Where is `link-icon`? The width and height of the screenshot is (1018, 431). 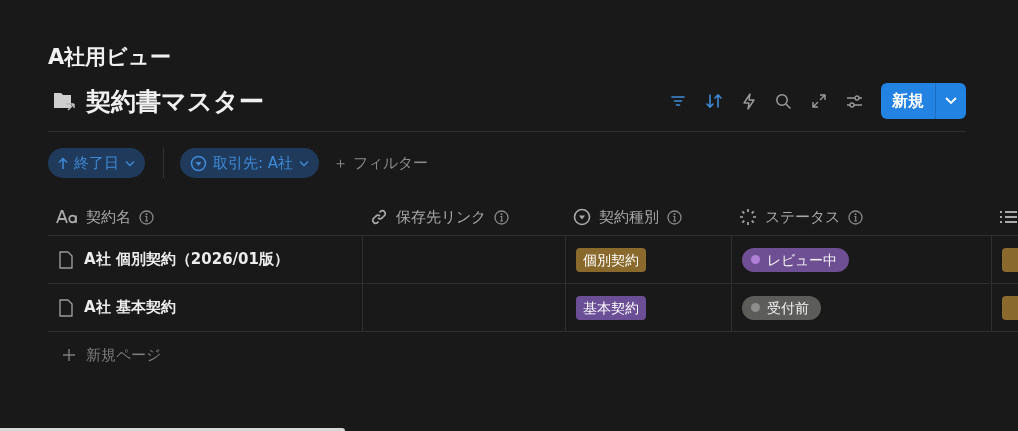
link-icon is located at coordinates (379, 217).